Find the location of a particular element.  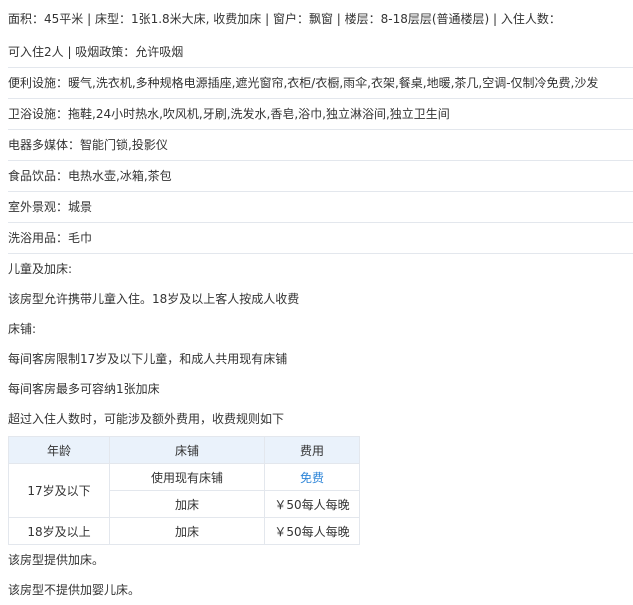

facility-value: 电热水壶,冰箱,茶包 is located at coordinates (120, 176).